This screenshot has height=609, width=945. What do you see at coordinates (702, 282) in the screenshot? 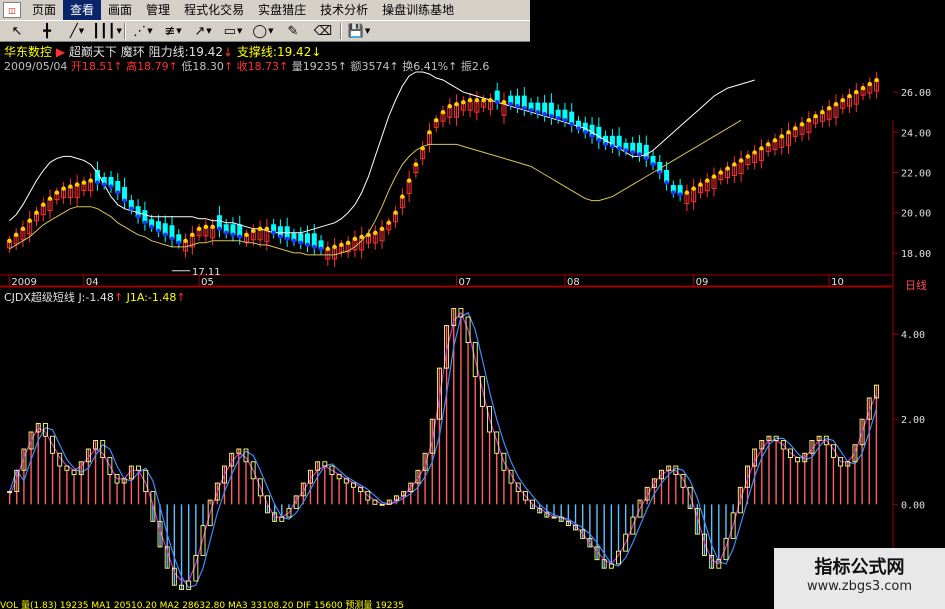
I see `date-tick-label: 09` at bounding box center [702, 282].